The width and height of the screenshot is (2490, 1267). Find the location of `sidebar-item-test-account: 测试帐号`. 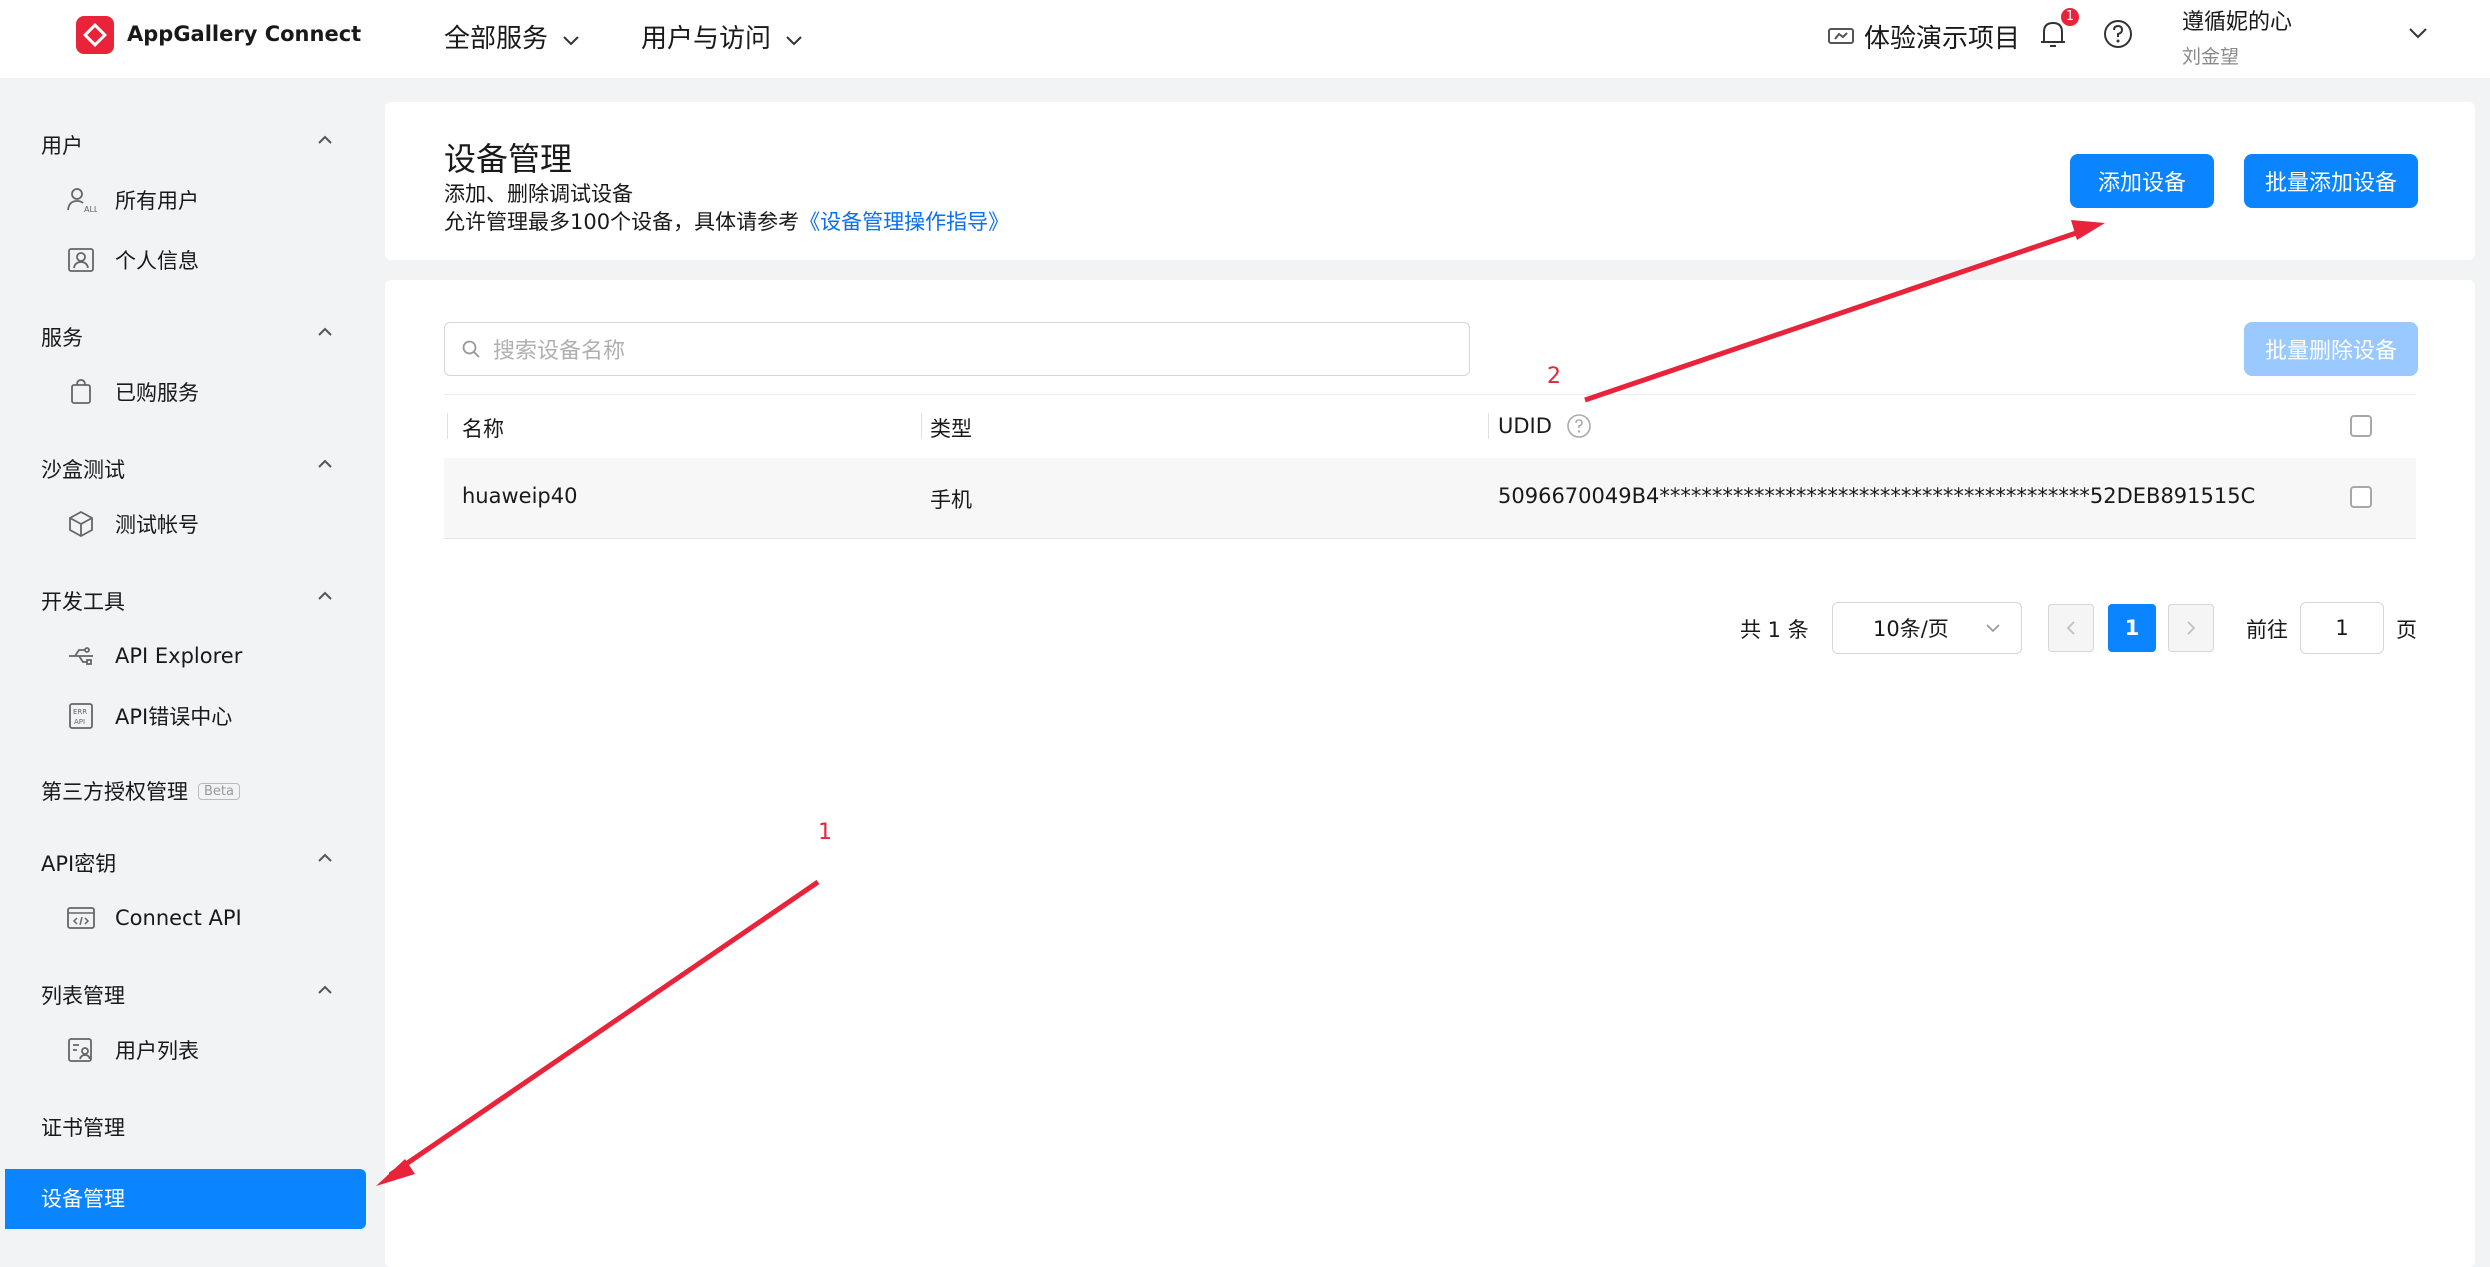

sidebar-item-test-account: 测试帐号 is located at coordinates (132, 524).